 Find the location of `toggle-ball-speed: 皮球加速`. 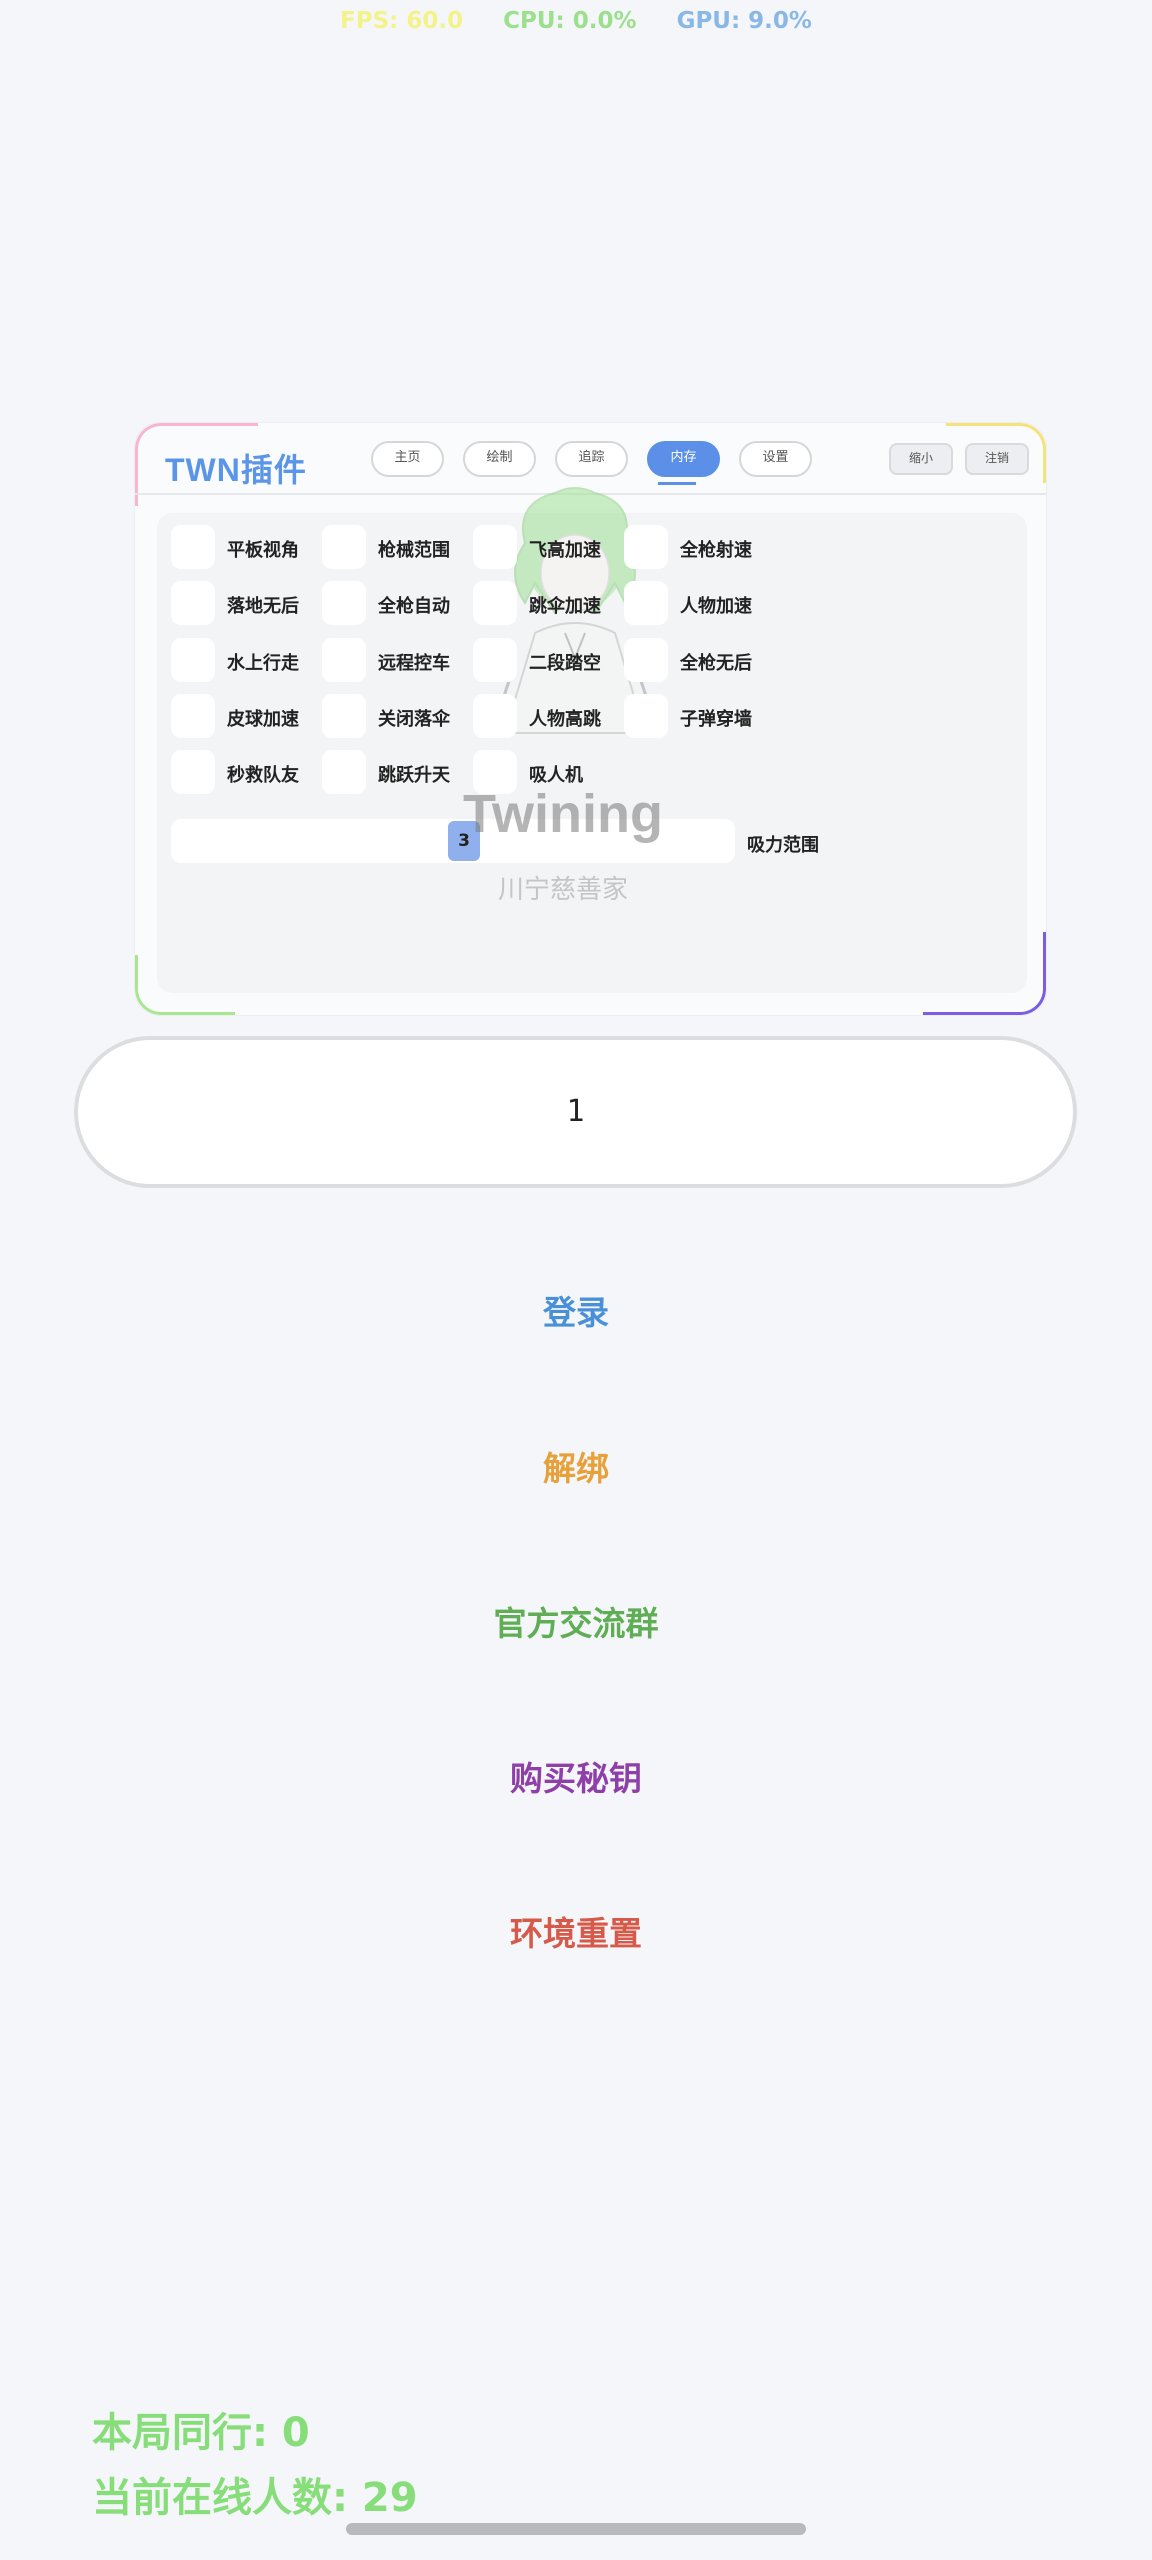

toggle-ball-speed: 皮球加速 is located at coordinates (246, 716).